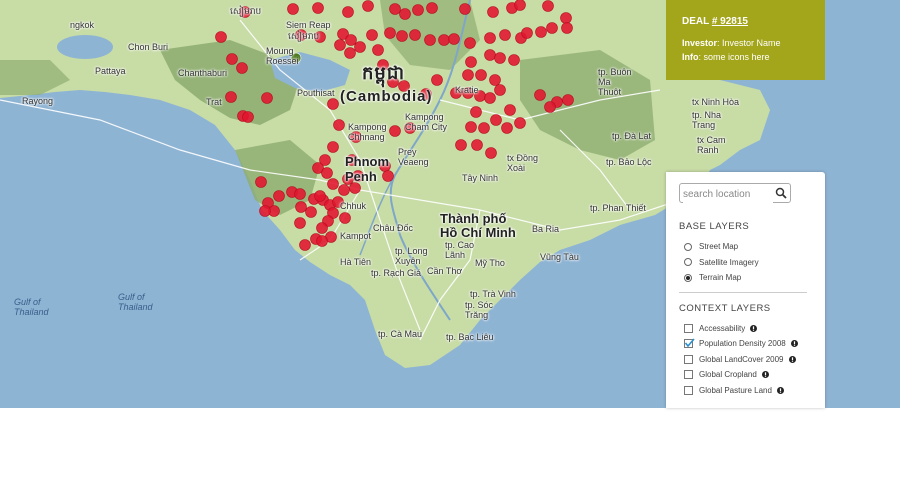 This screenshot has width=900, height=500. I want to click on base-layer-option: Terrain Map, so click(746, 278).